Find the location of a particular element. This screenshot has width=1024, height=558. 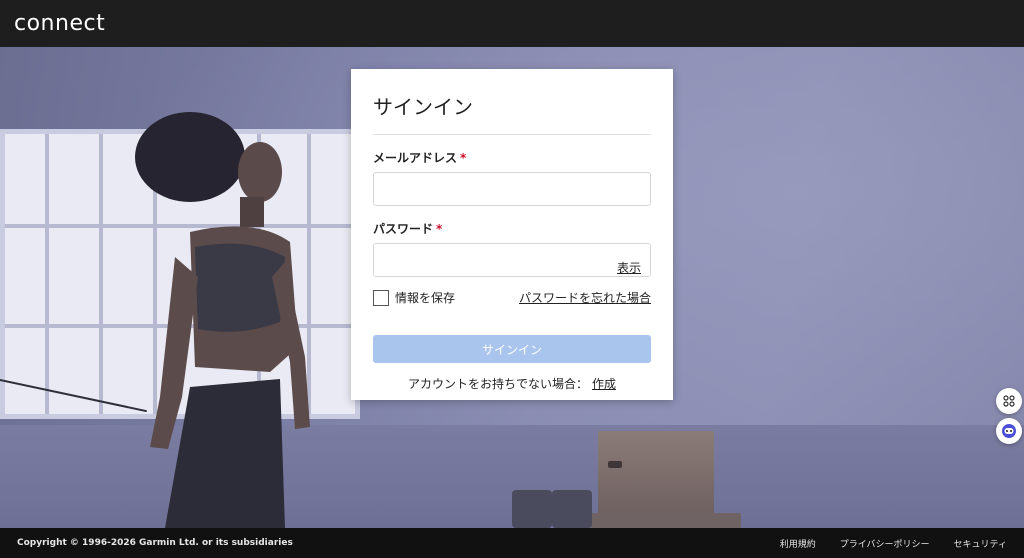

password-label: パスワード * is located at coordinates (408, 229).